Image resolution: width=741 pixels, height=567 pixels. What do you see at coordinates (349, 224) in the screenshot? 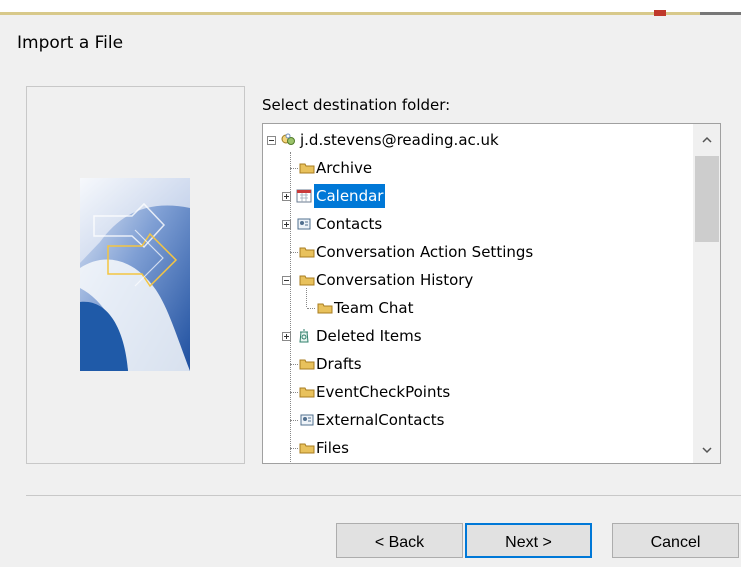
I see `tree-item-label: Contacts` at bounding box center [349, 224].